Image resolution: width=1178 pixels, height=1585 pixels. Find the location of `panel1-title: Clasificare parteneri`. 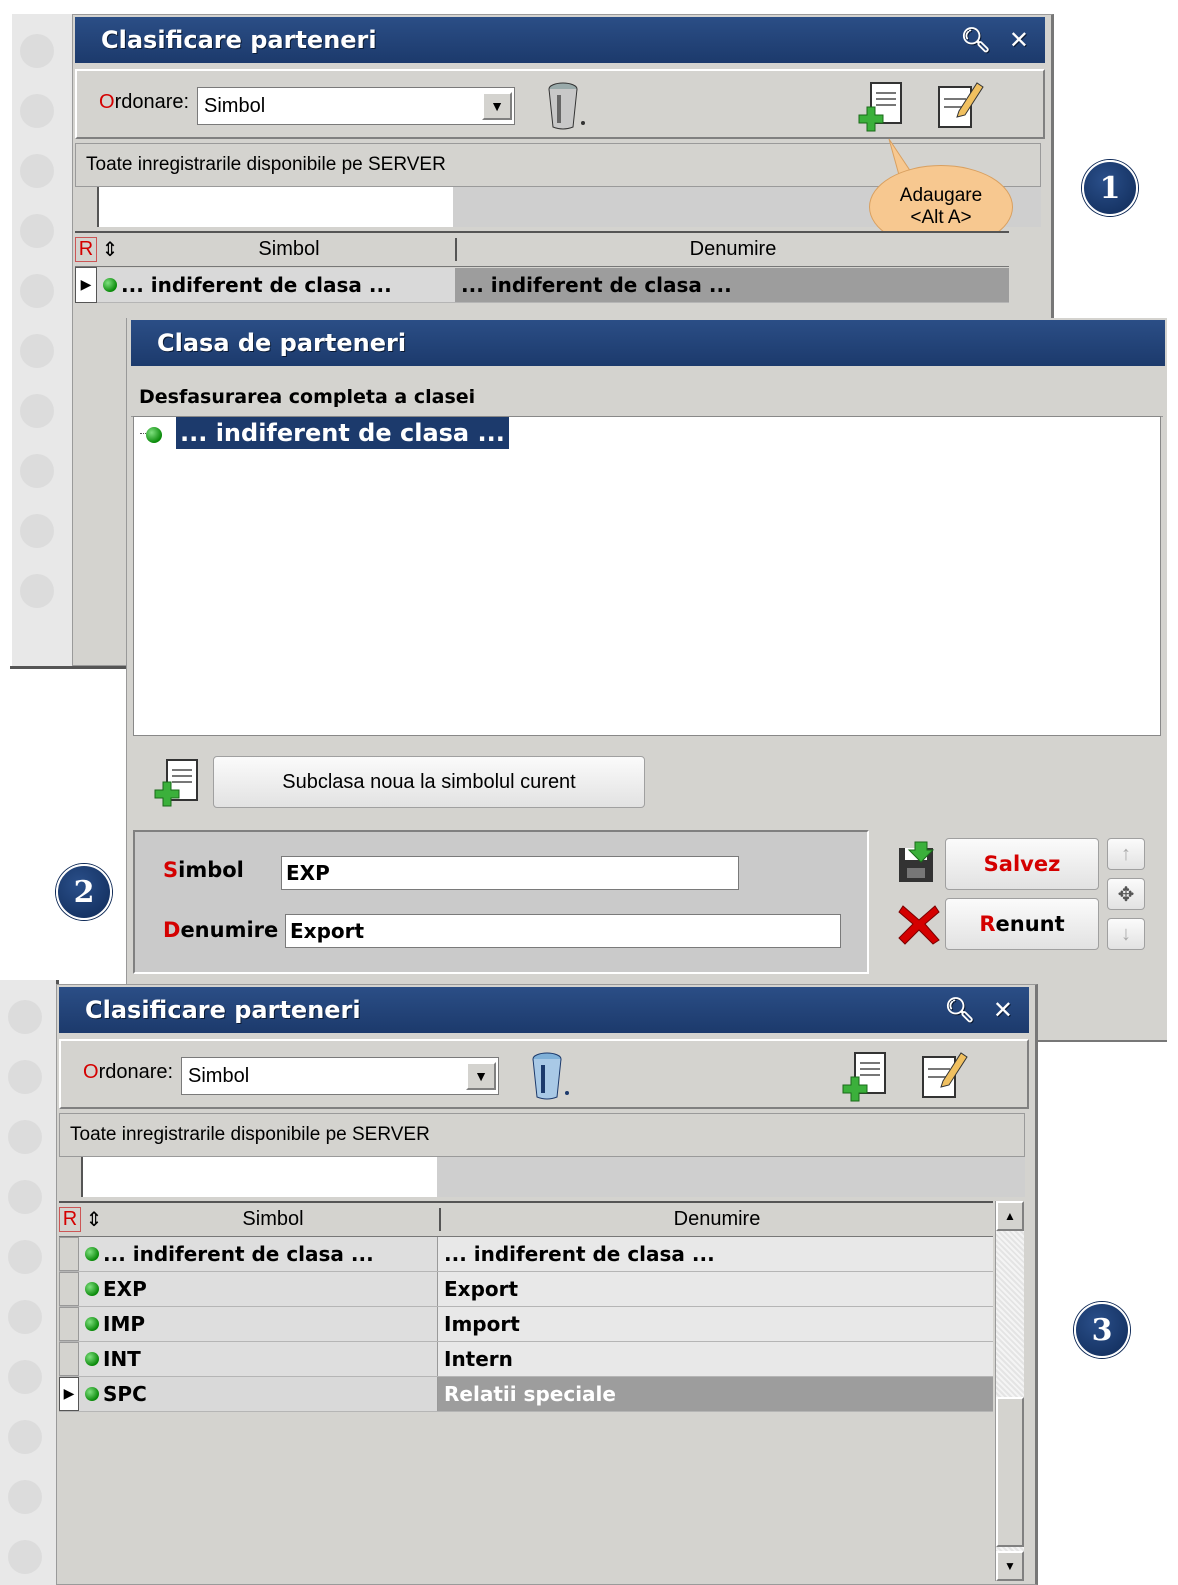

panel1-title: Clasificare parteneri is located at coordinates (239, 40).